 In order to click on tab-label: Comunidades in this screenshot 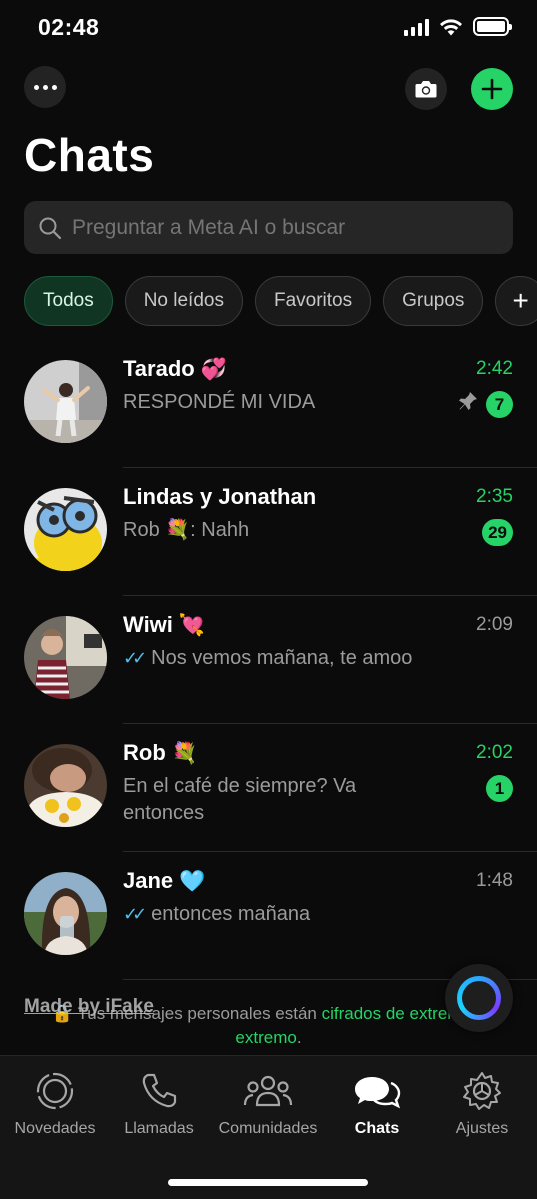, I will do `click(268, 1128)`.